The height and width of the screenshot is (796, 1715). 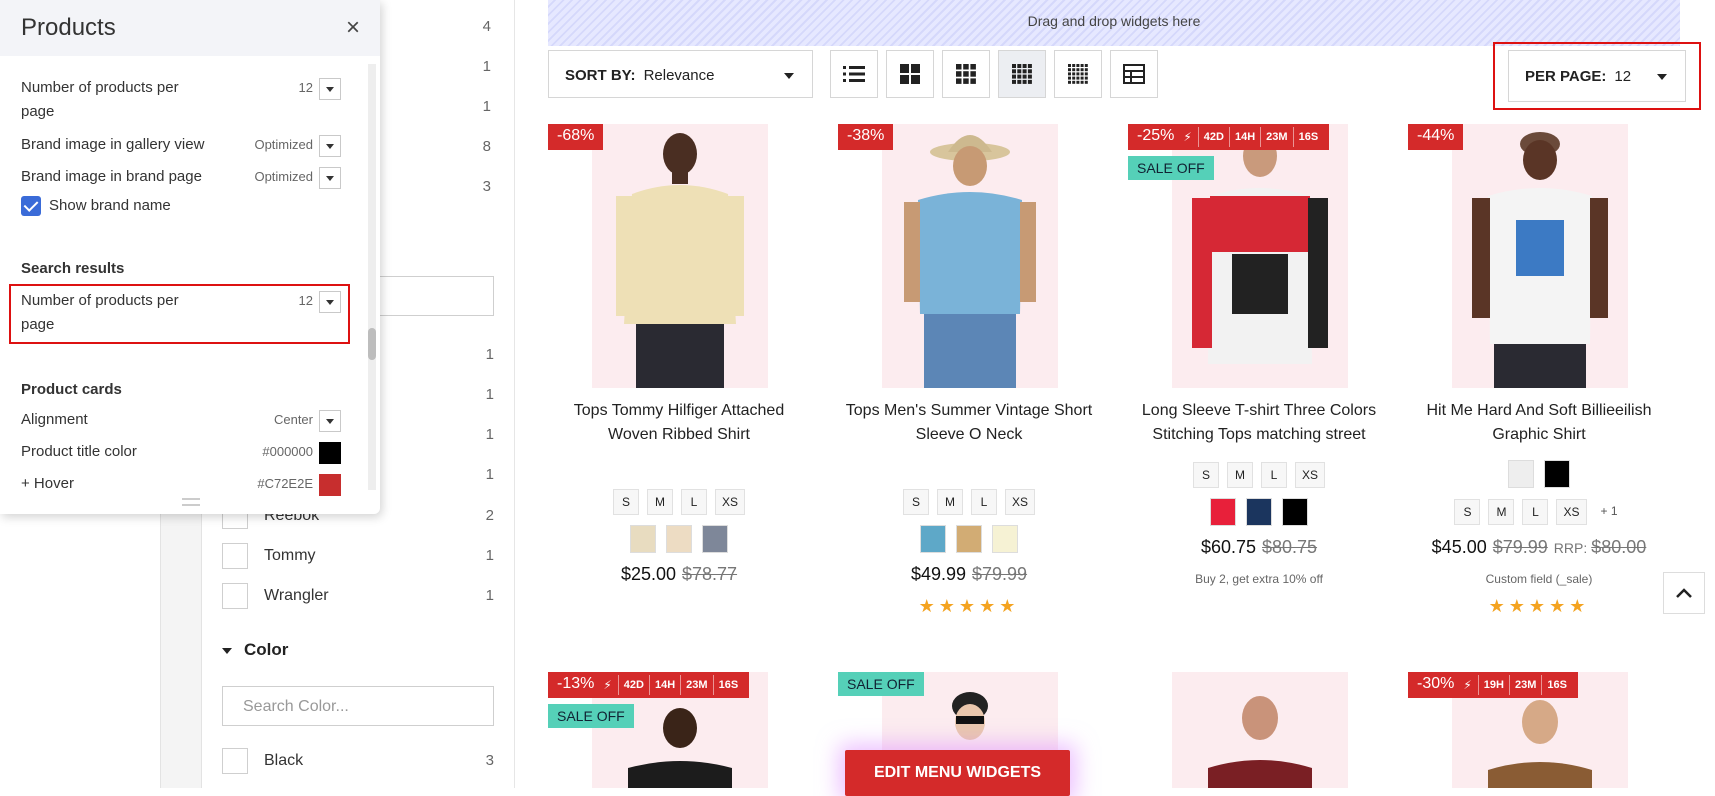 What do you see at coordinates (576, 137) in the screenshot?
I see `discount-badge: -68%` at bounding box center [576, 137].